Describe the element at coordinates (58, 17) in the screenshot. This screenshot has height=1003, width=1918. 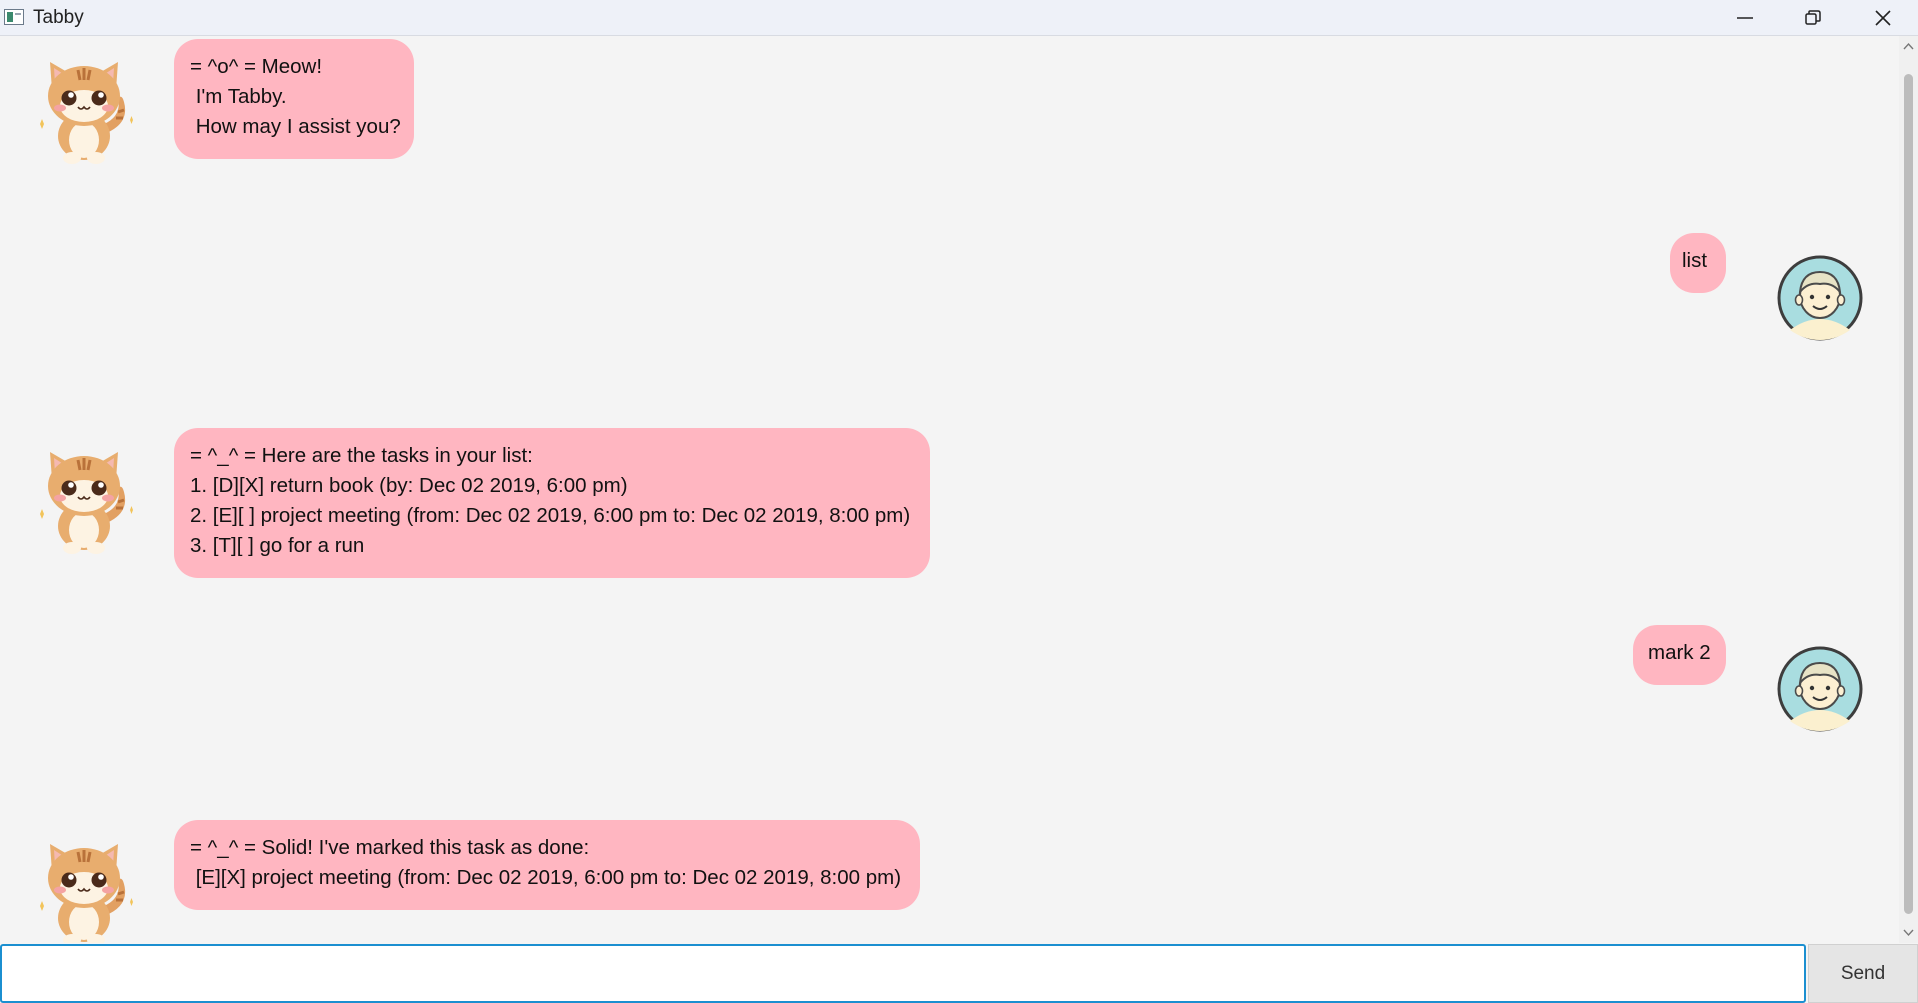
I see `window-title: Tabby` at that location.